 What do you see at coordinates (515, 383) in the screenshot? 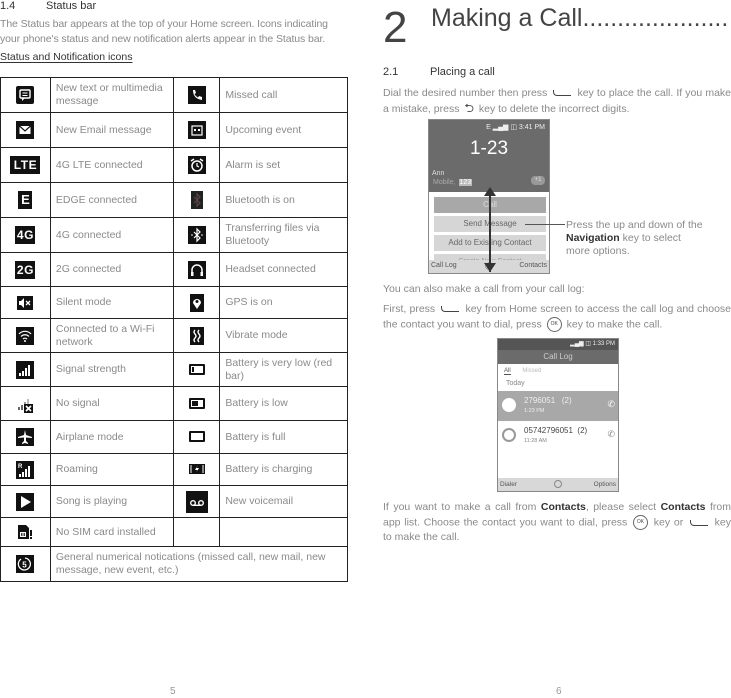
I see `group-header: Today` at bounding box center [515, 383].